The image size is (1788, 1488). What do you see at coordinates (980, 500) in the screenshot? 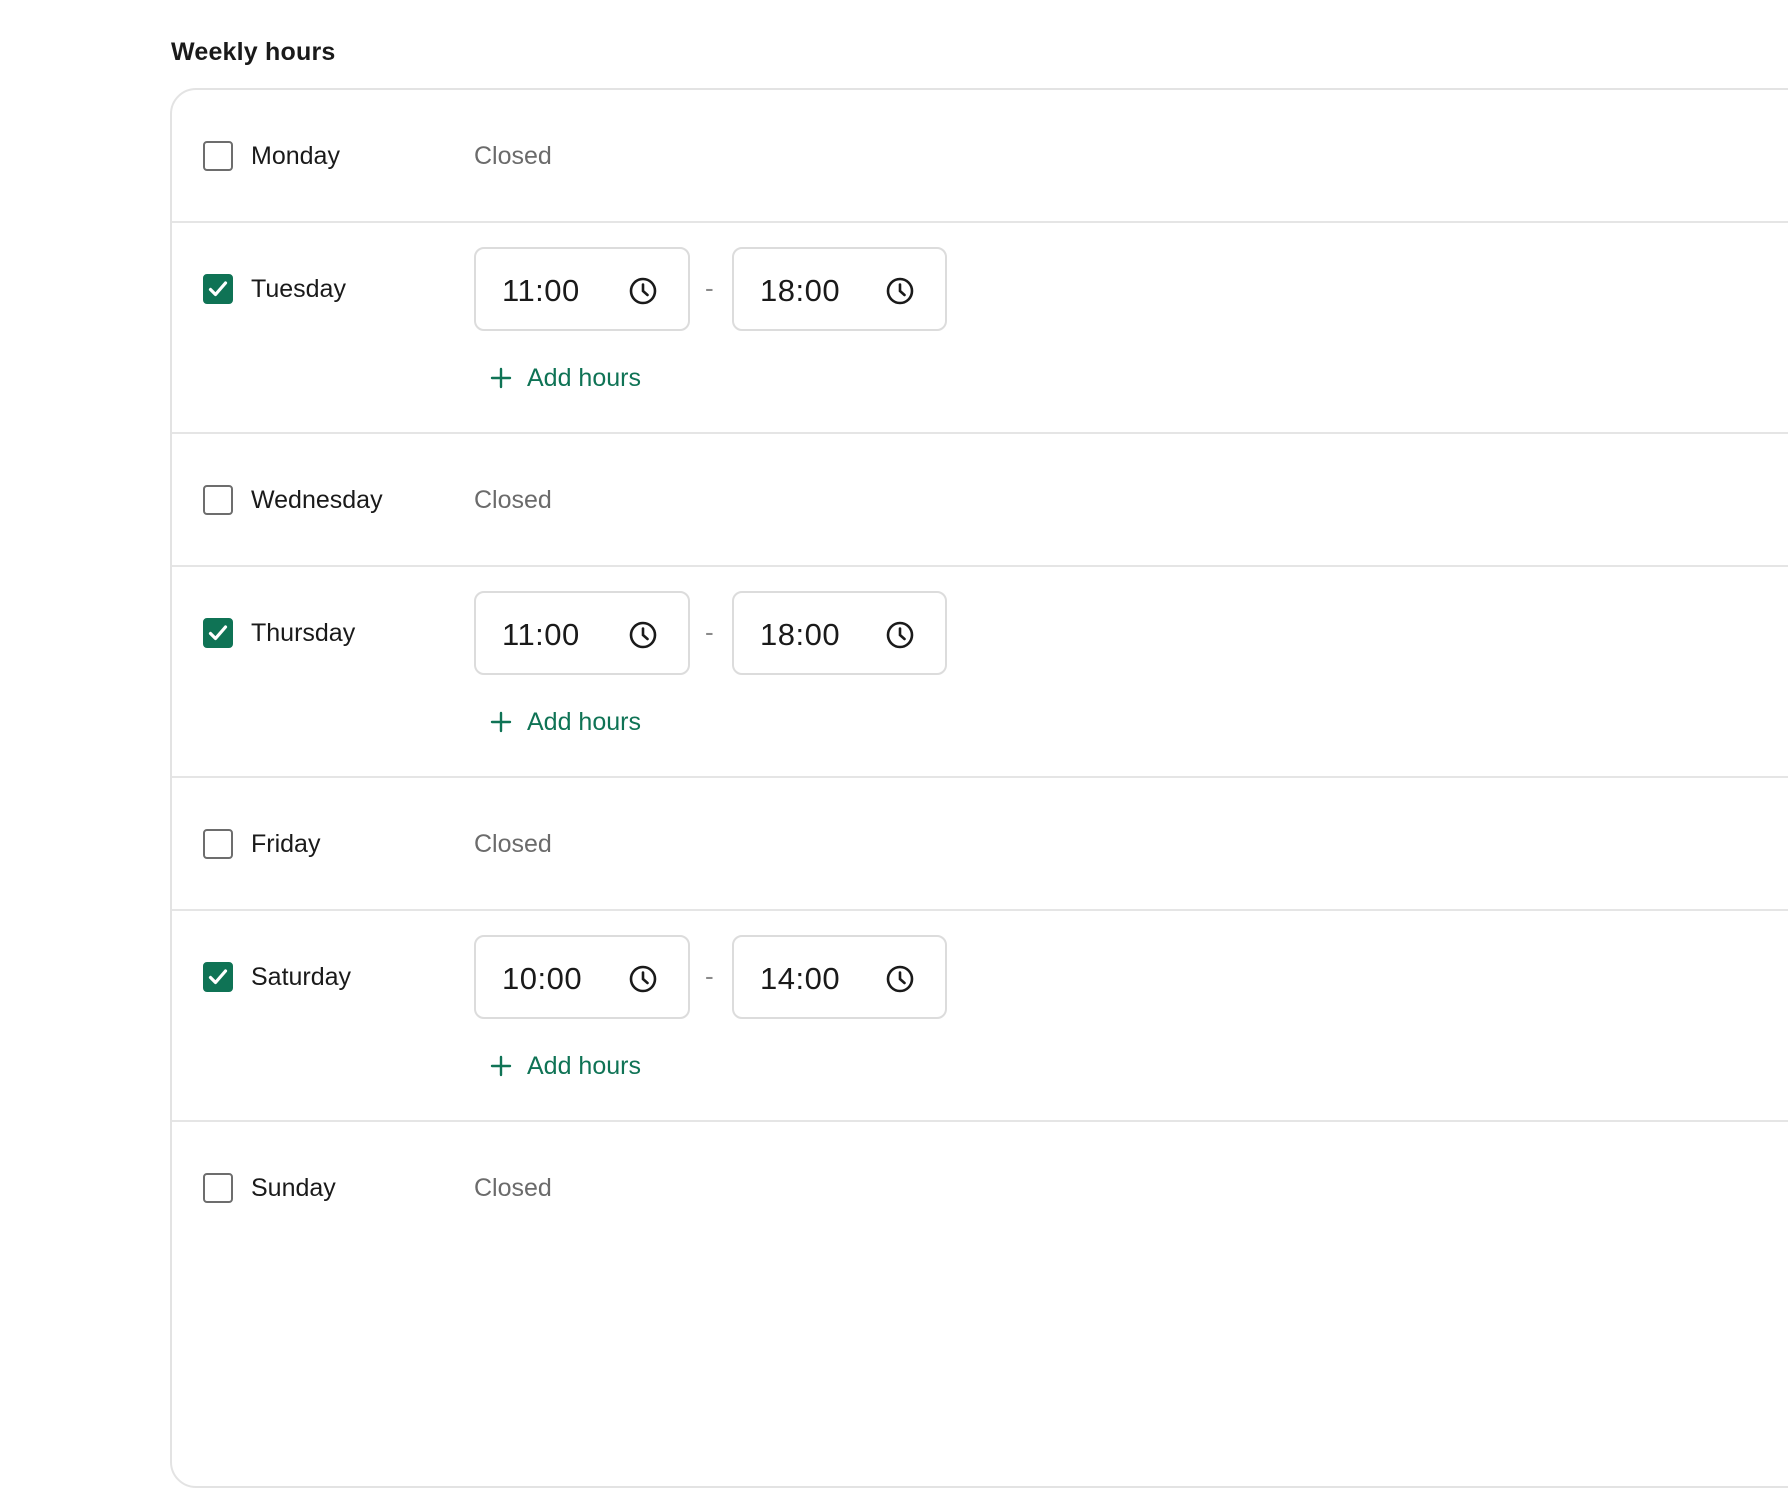
I see `day-row-wednesday: Wednesday Closed` at bounding box center [980, 500].